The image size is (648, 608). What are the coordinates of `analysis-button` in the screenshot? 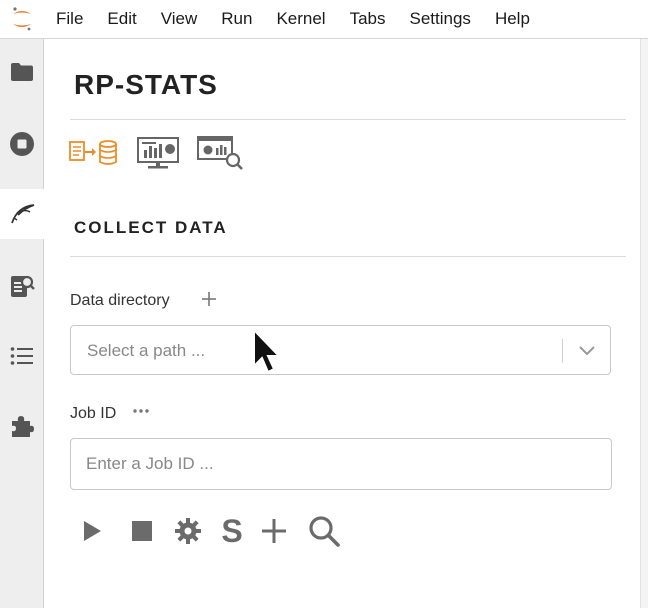 It's located at (220, 153).